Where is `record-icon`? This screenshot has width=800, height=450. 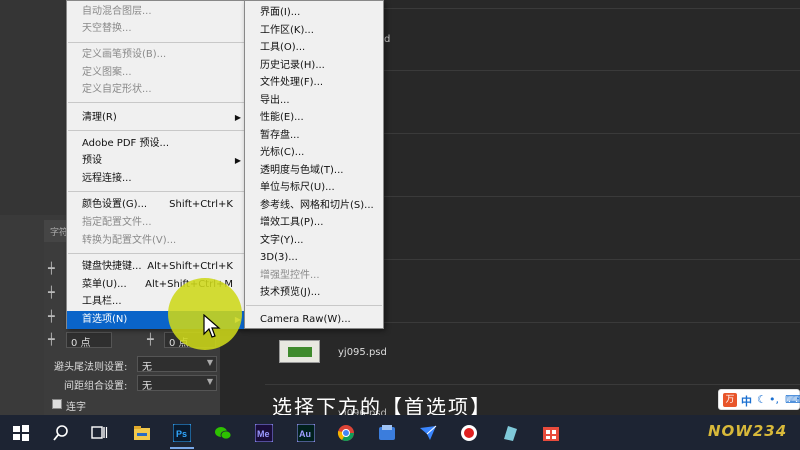
record-icon is located at coordinates (469, 433).